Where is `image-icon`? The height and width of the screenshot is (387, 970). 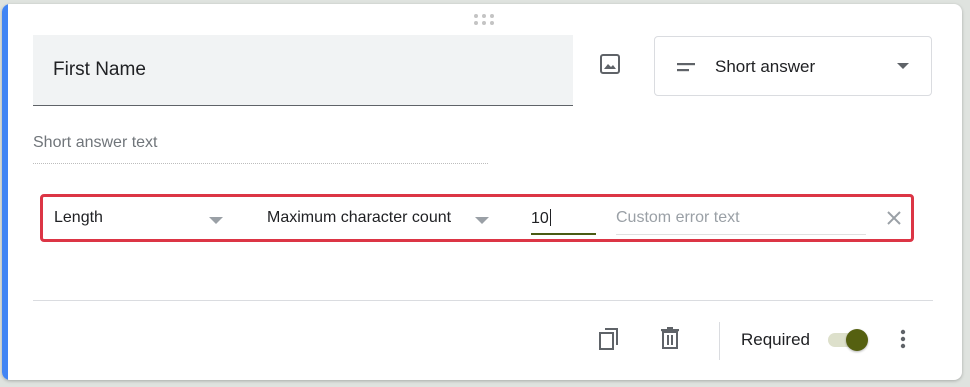 image-icon is located at coordinates (610, 64).